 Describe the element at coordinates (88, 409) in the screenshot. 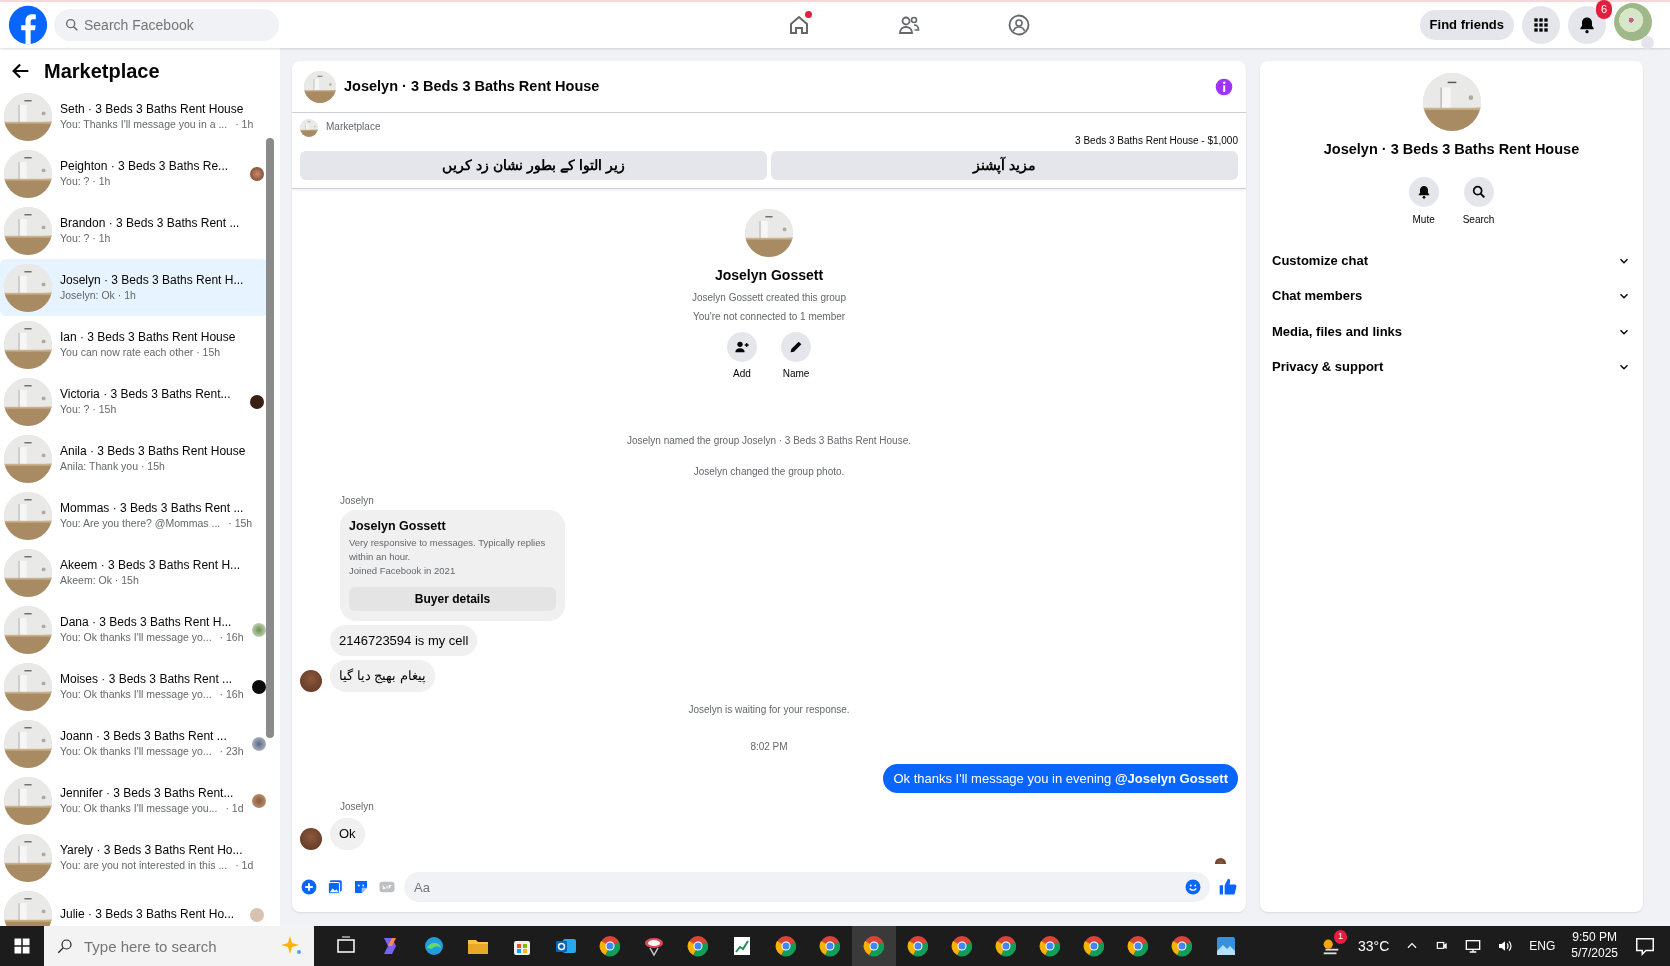

I see `message-preview: You: ? · 15h` at that location.